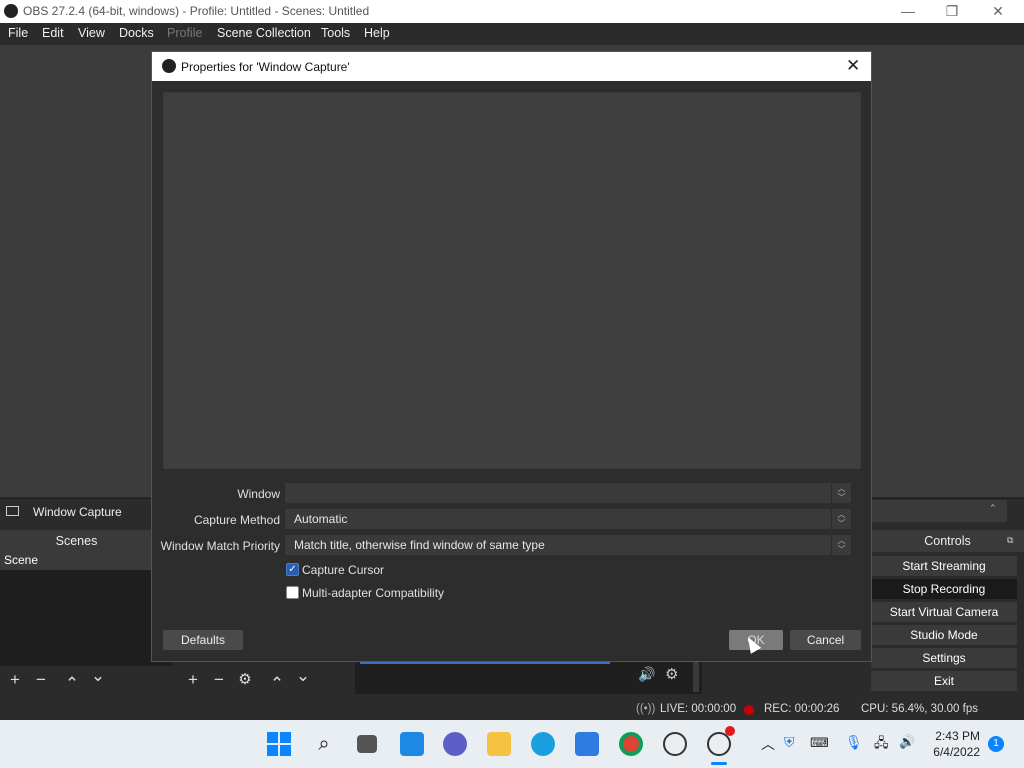 This screenshot has width=1024, height=768. Describe the element at coordinates (485, 663) in the screenshot. I see `volume-meter` at that location.